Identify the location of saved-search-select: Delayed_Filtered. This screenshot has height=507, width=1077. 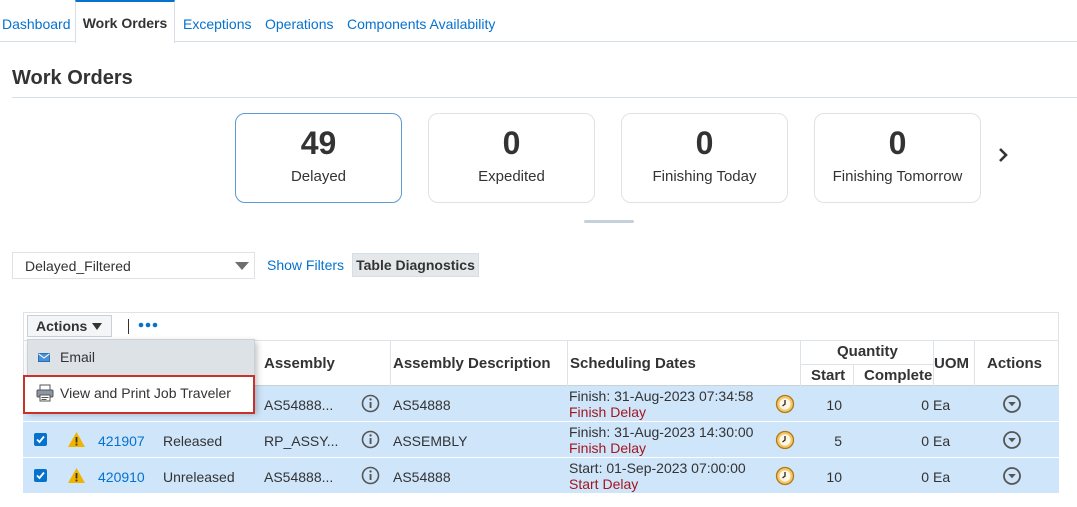
(133, 265).